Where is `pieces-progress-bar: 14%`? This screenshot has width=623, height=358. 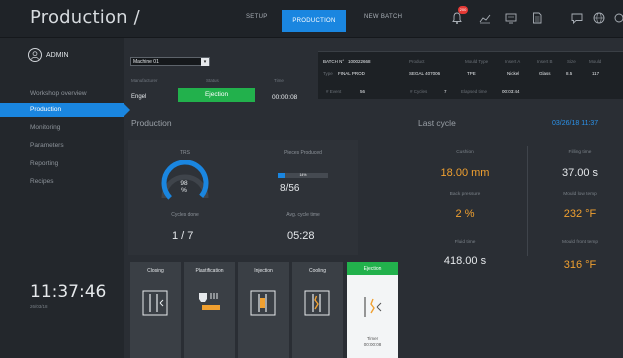 pieces-progress-bar: 14% is located at coordinates (303, 175).